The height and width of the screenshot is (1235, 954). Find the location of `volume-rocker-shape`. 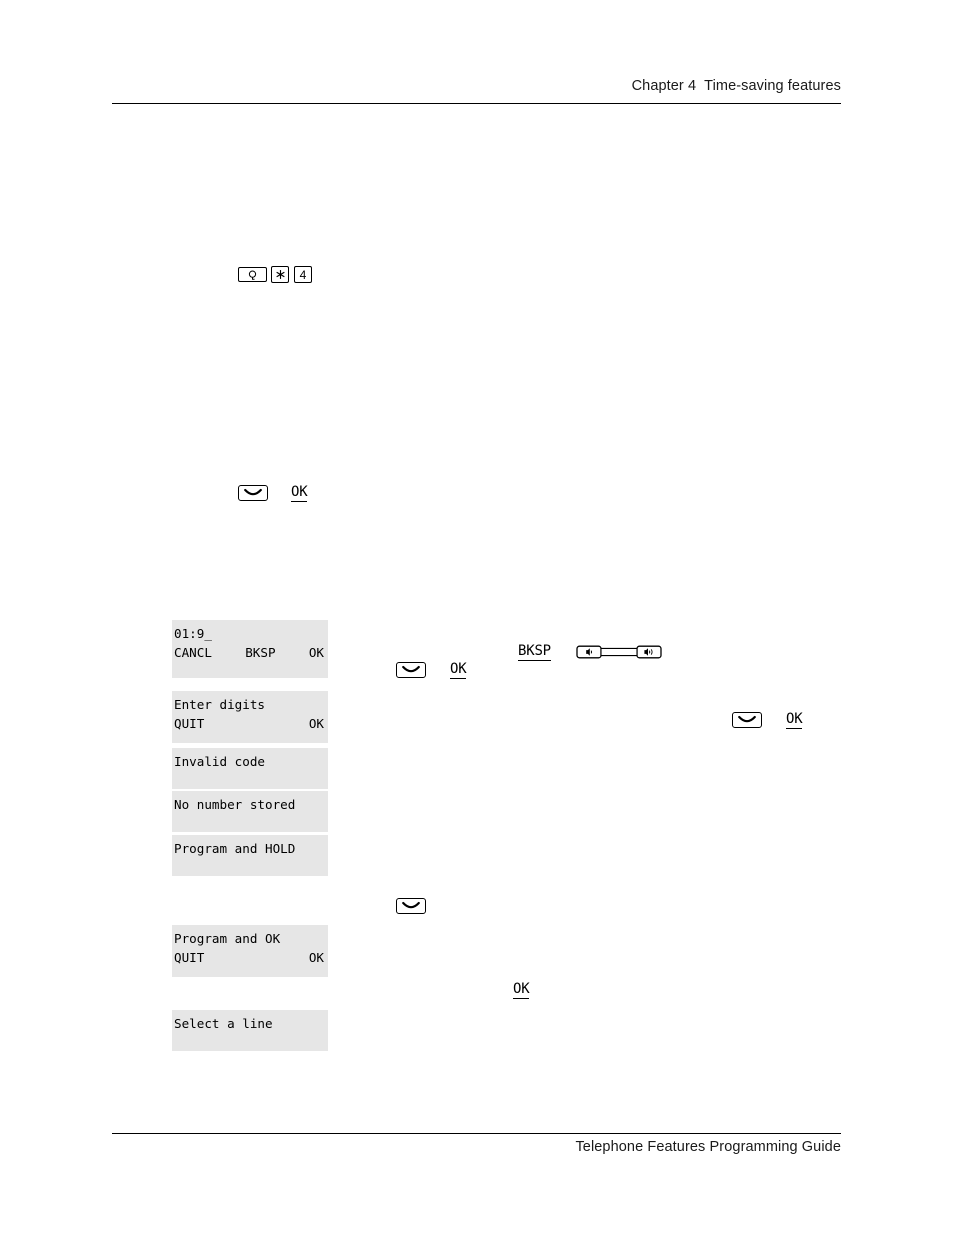

volume-rocker-shape is located at coordinates (619, 652).